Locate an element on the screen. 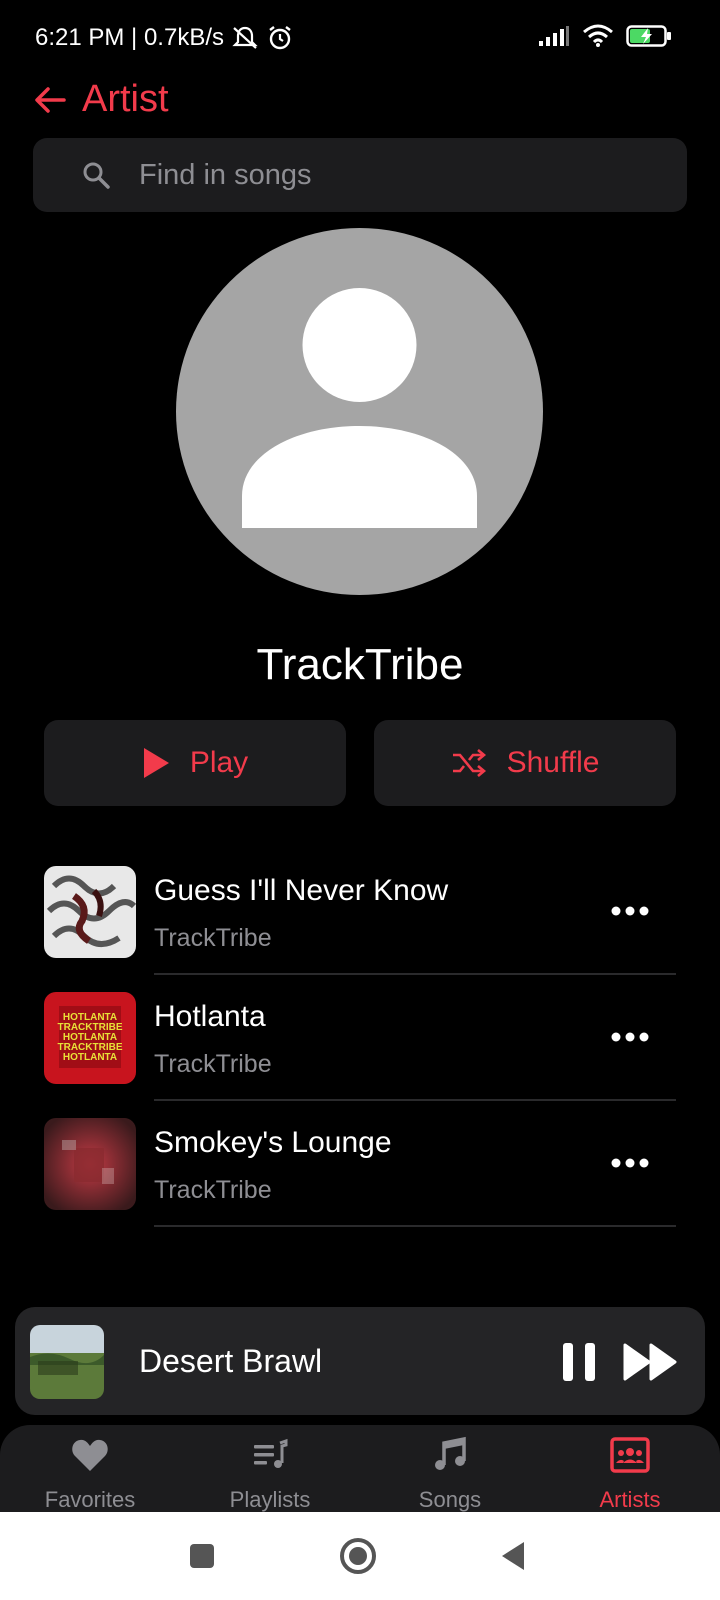 Image resolution: width=720 pixels, height=1600 pixels. song-title: Hotlanta is located at coordinates (210, 1016).